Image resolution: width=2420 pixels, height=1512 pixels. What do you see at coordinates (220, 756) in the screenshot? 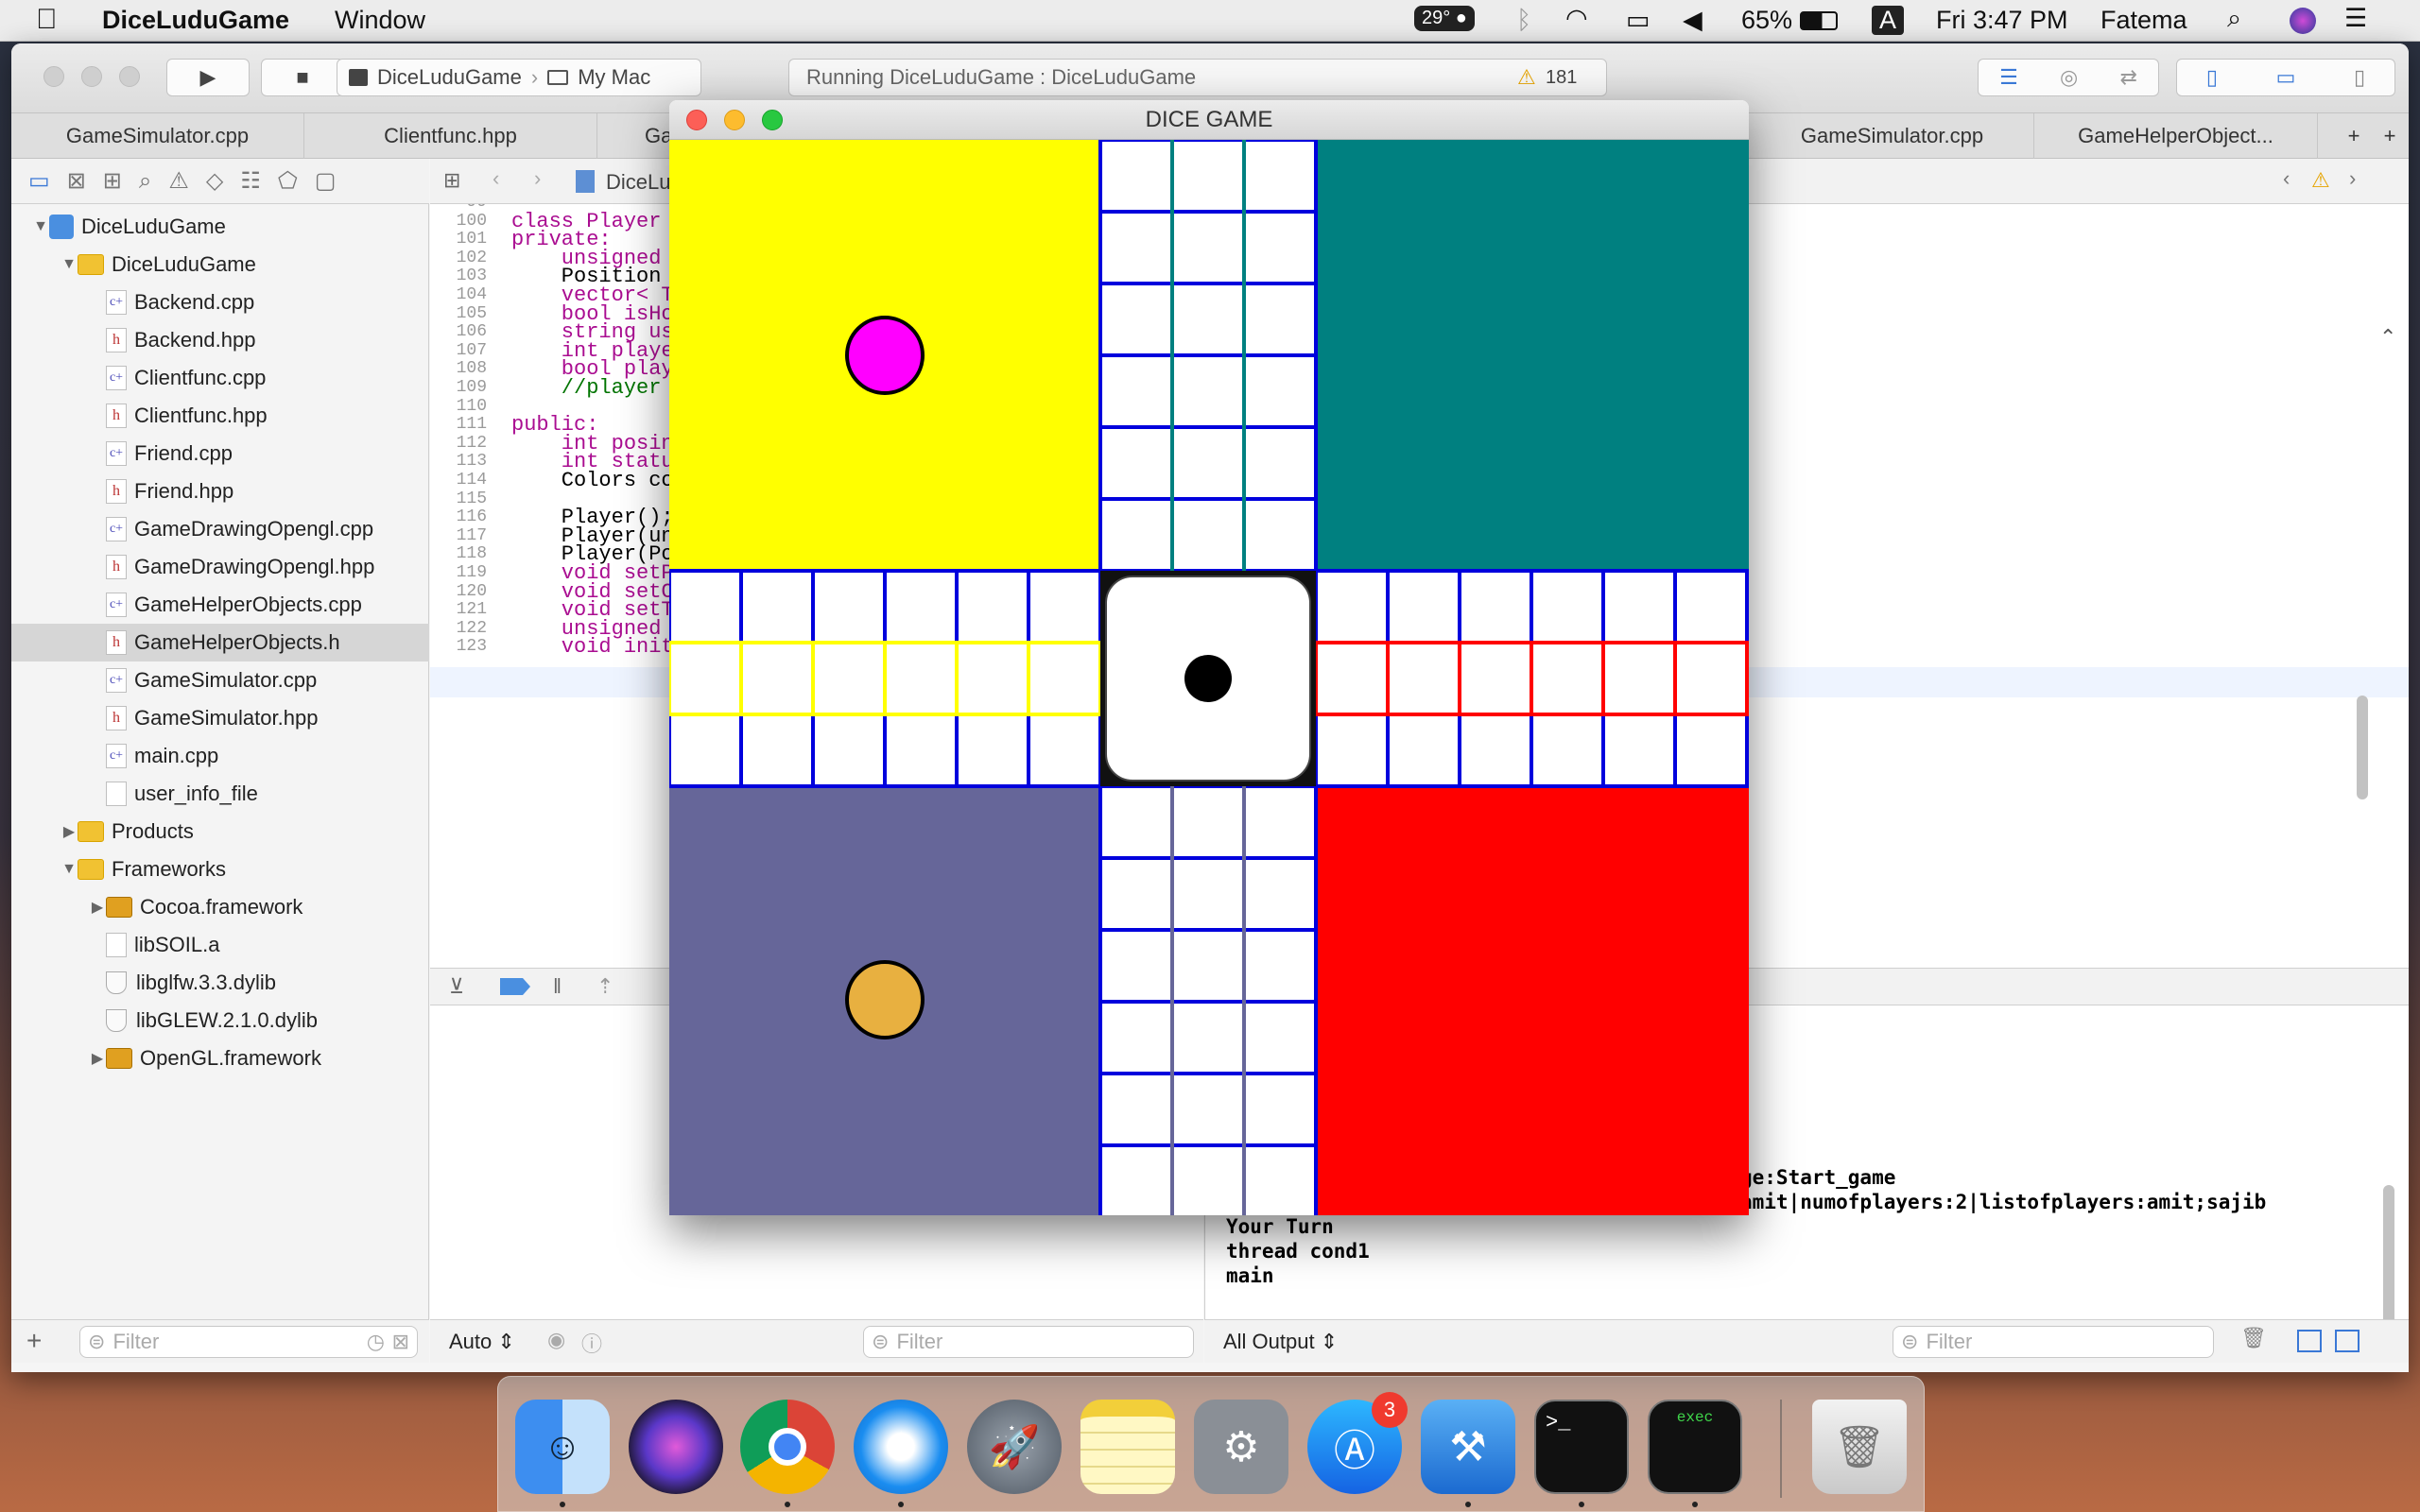
I see `navigator-item: c+ main.cpp` at bounding box center [220, 756].